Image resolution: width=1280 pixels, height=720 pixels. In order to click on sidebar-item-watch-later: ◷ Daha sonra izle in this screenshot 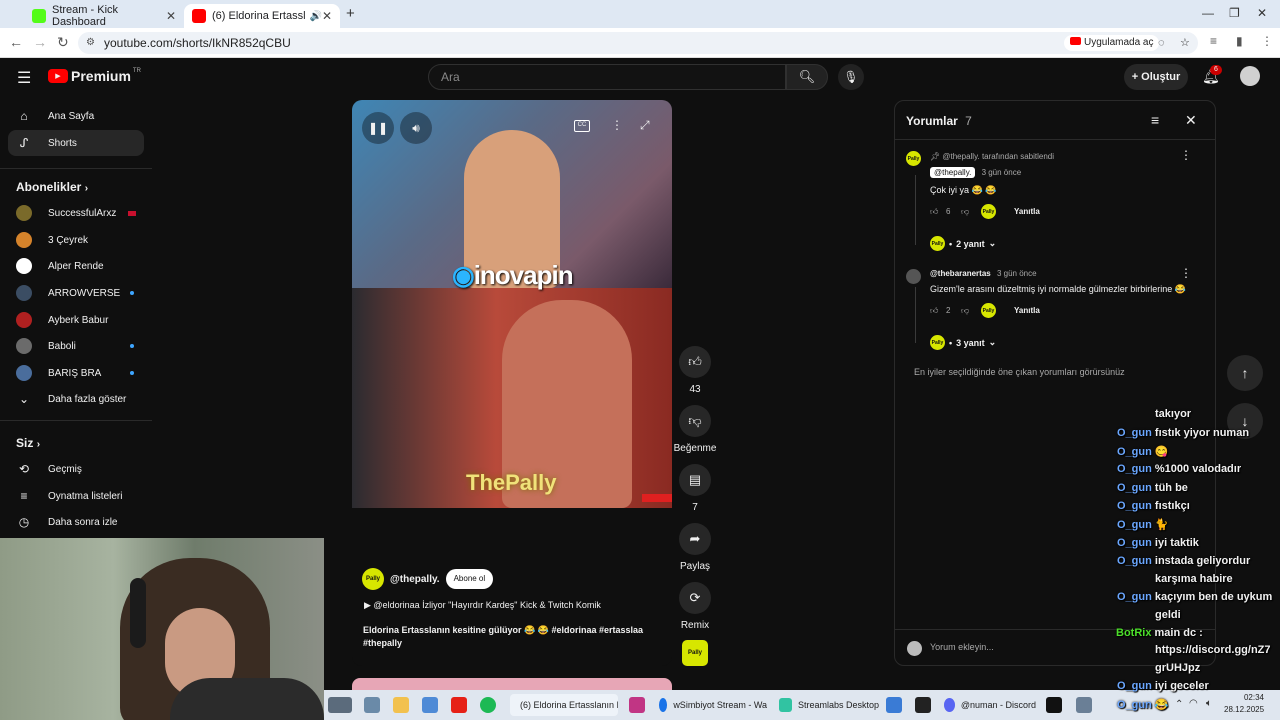, I will do `click(76, 522)`.